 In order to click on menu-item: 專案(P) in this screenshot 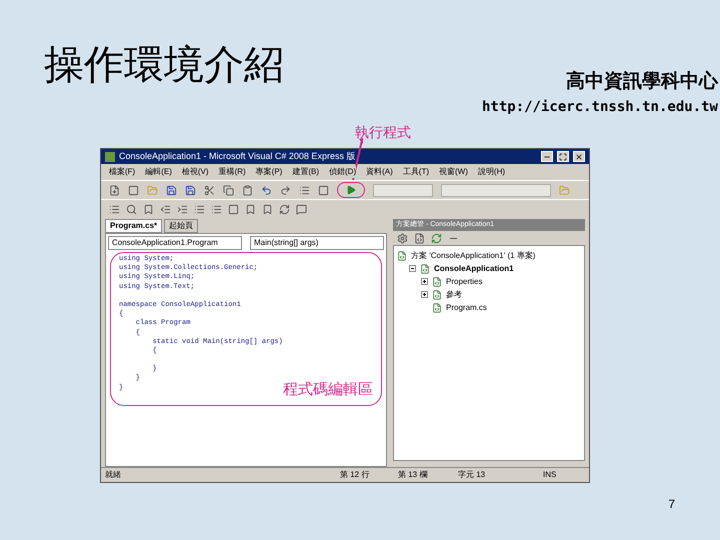, I will do `click(269, 172)`.